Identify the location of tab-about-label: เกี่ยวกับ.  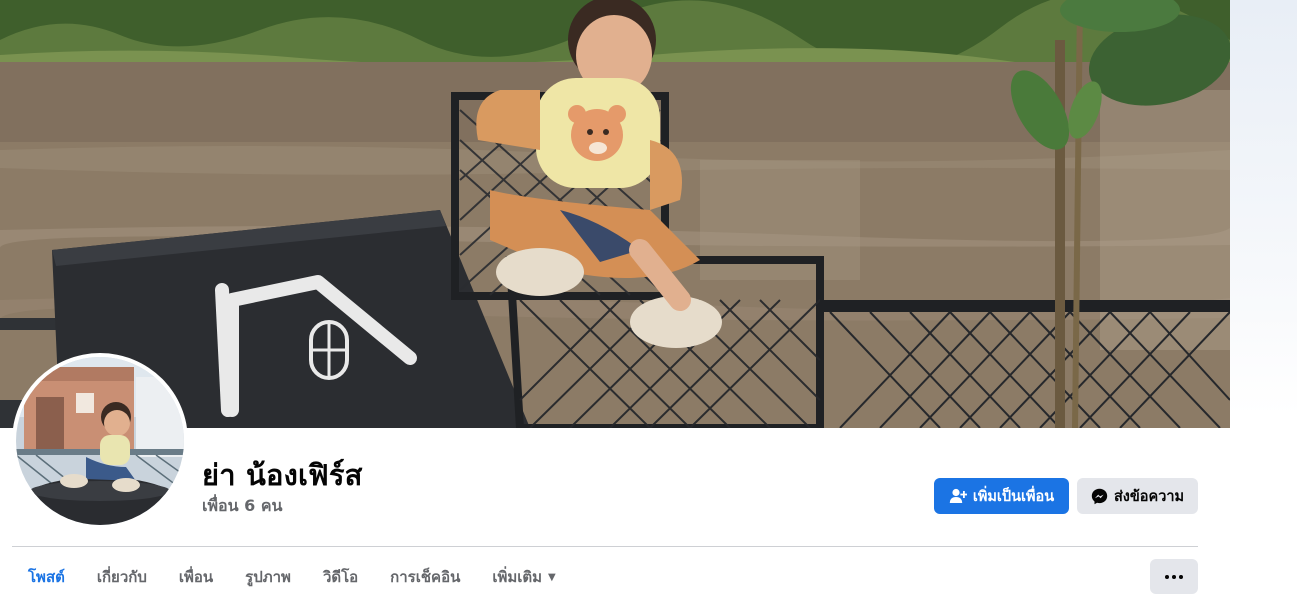
(121, 577).